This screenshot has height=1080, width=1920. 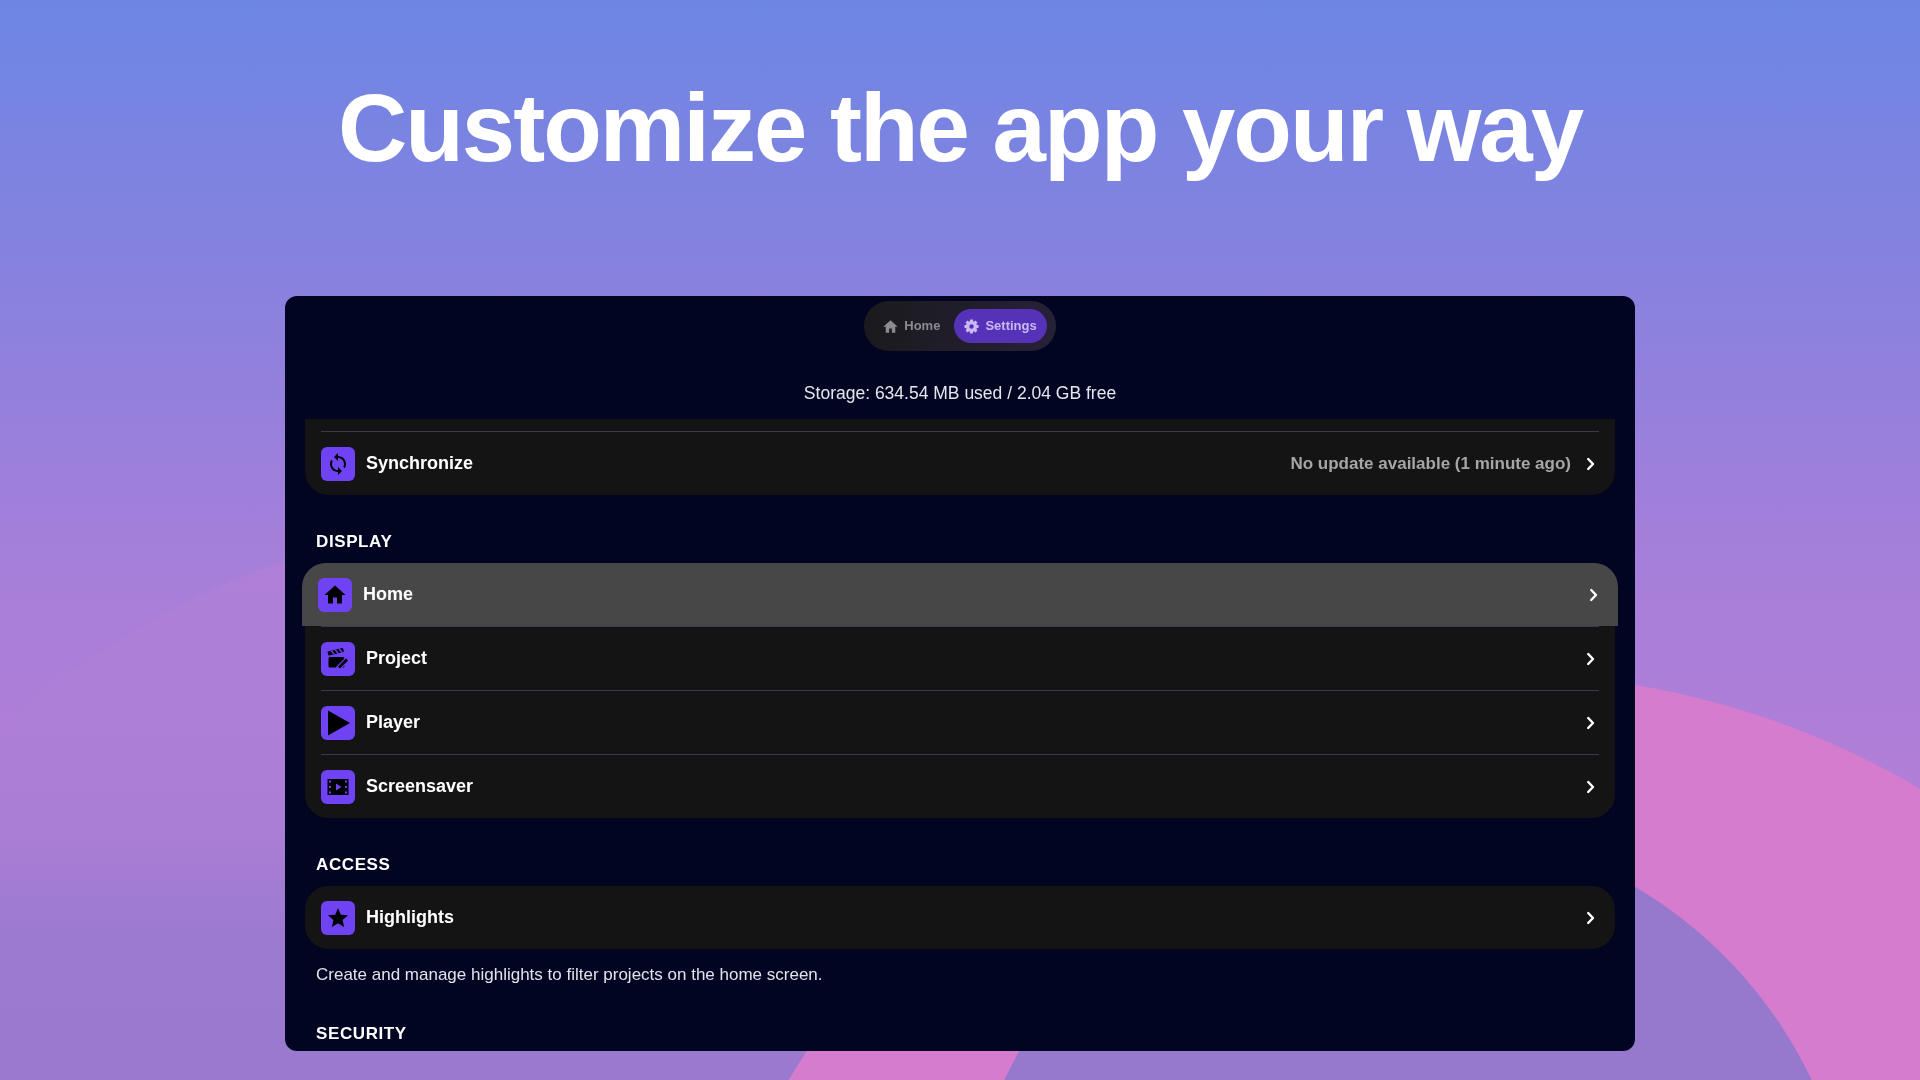 I want to click on status-text: No update available (1 minute ago), so click(x=1430, y=463).